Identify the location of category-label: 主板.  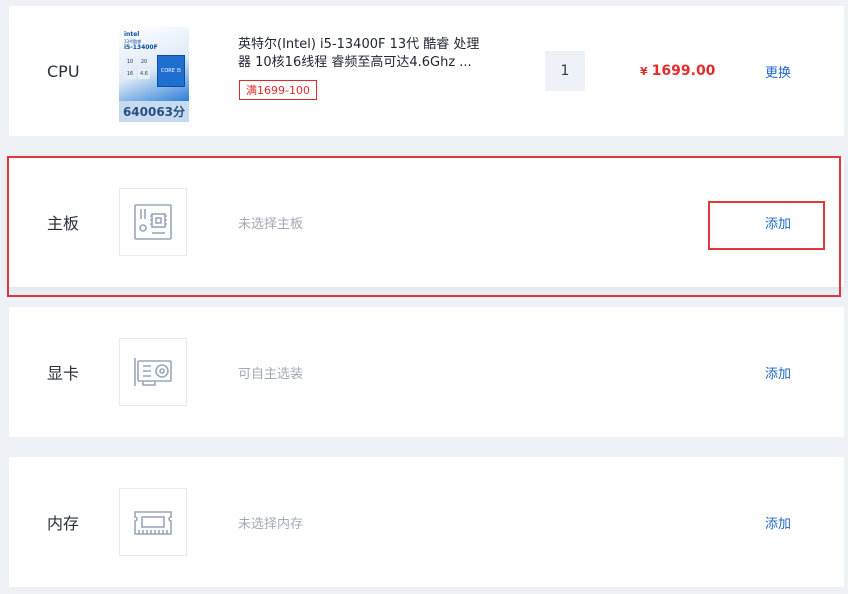
(63, 223).